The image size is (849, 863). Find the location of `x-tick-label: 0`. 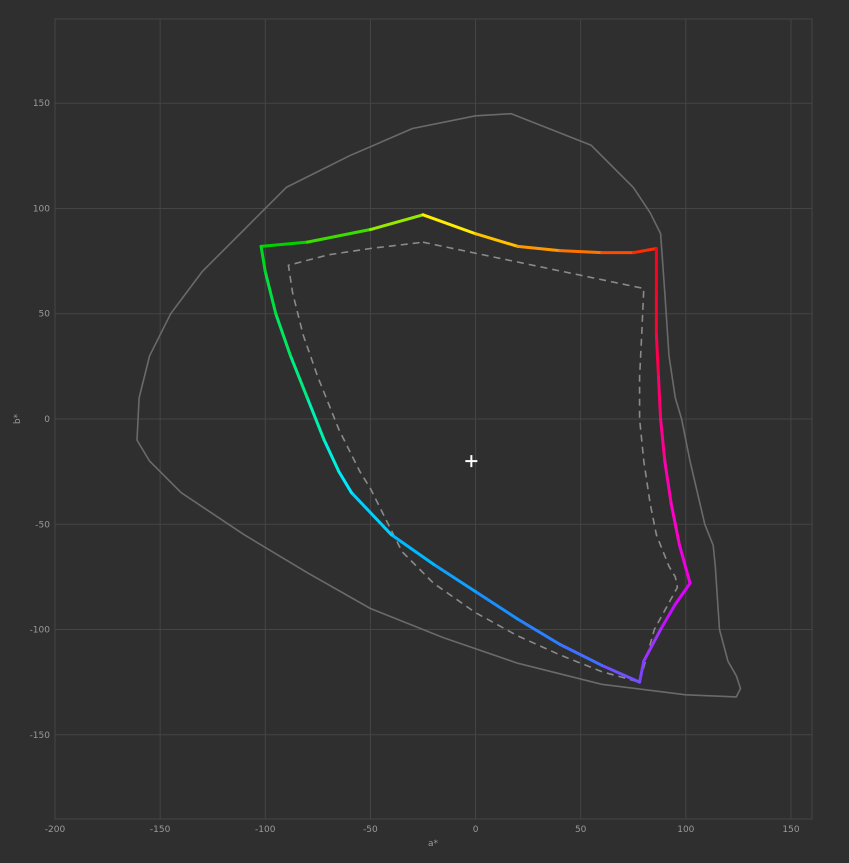

x-tick-label: 0 is located at coordinates (476, 830).